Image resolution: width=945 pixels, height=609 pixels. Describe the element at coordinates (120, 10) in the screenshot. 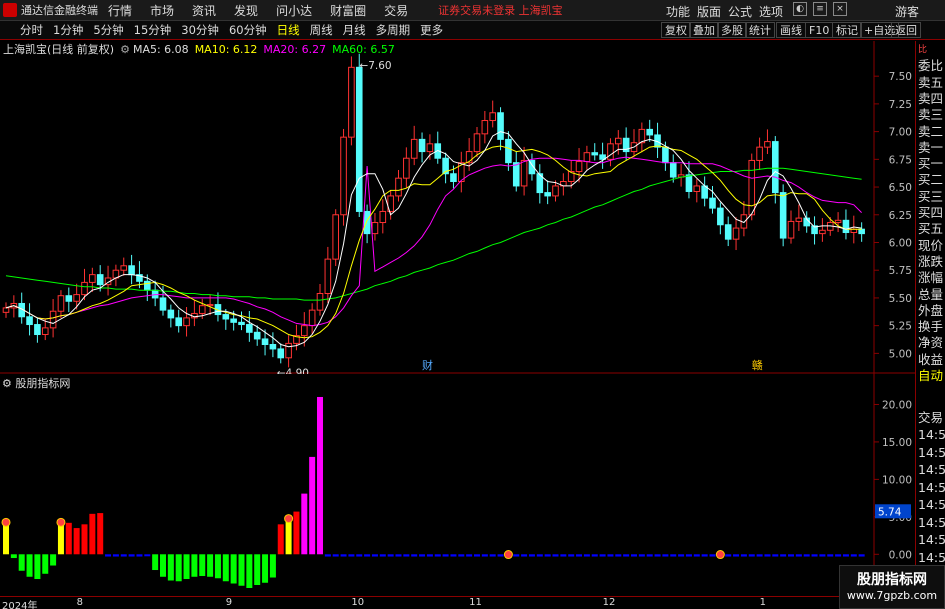

I see `menu-market: 行情` at that location.